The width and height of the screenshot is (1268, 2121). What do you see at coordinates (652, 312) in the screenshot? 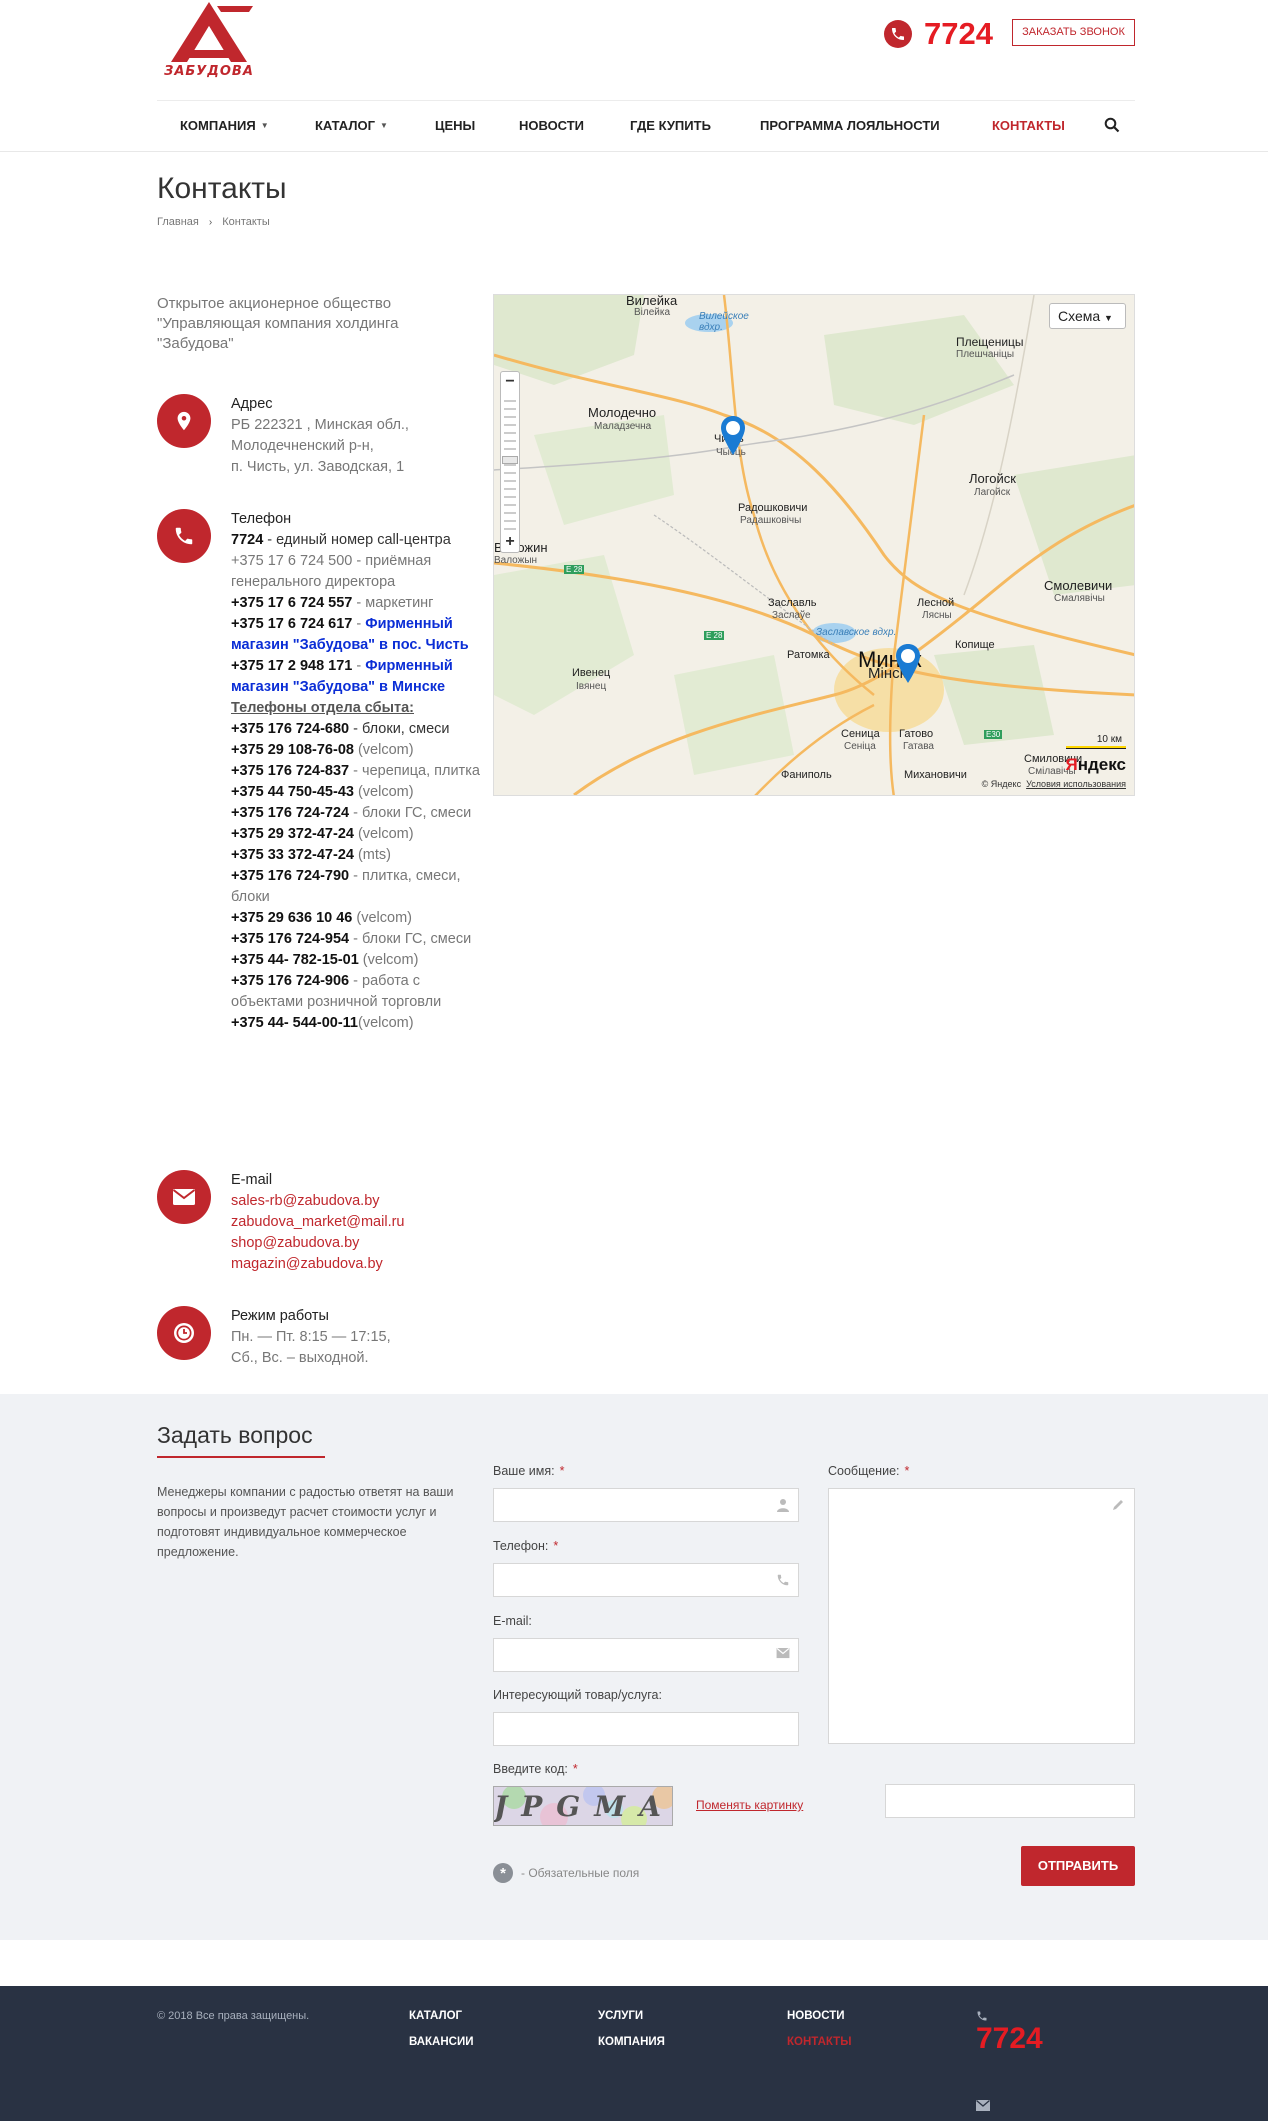
I see `map-label-city-sub: Вілейка` at bounding box center [652, 312].